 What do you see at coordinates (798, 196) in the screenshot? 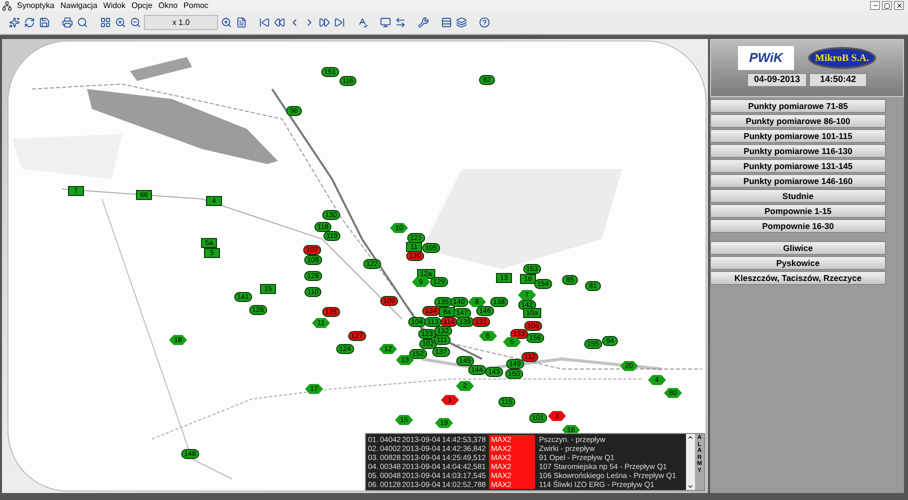
I see `navigation-button: Studnie` at bounding box center [798, 196].